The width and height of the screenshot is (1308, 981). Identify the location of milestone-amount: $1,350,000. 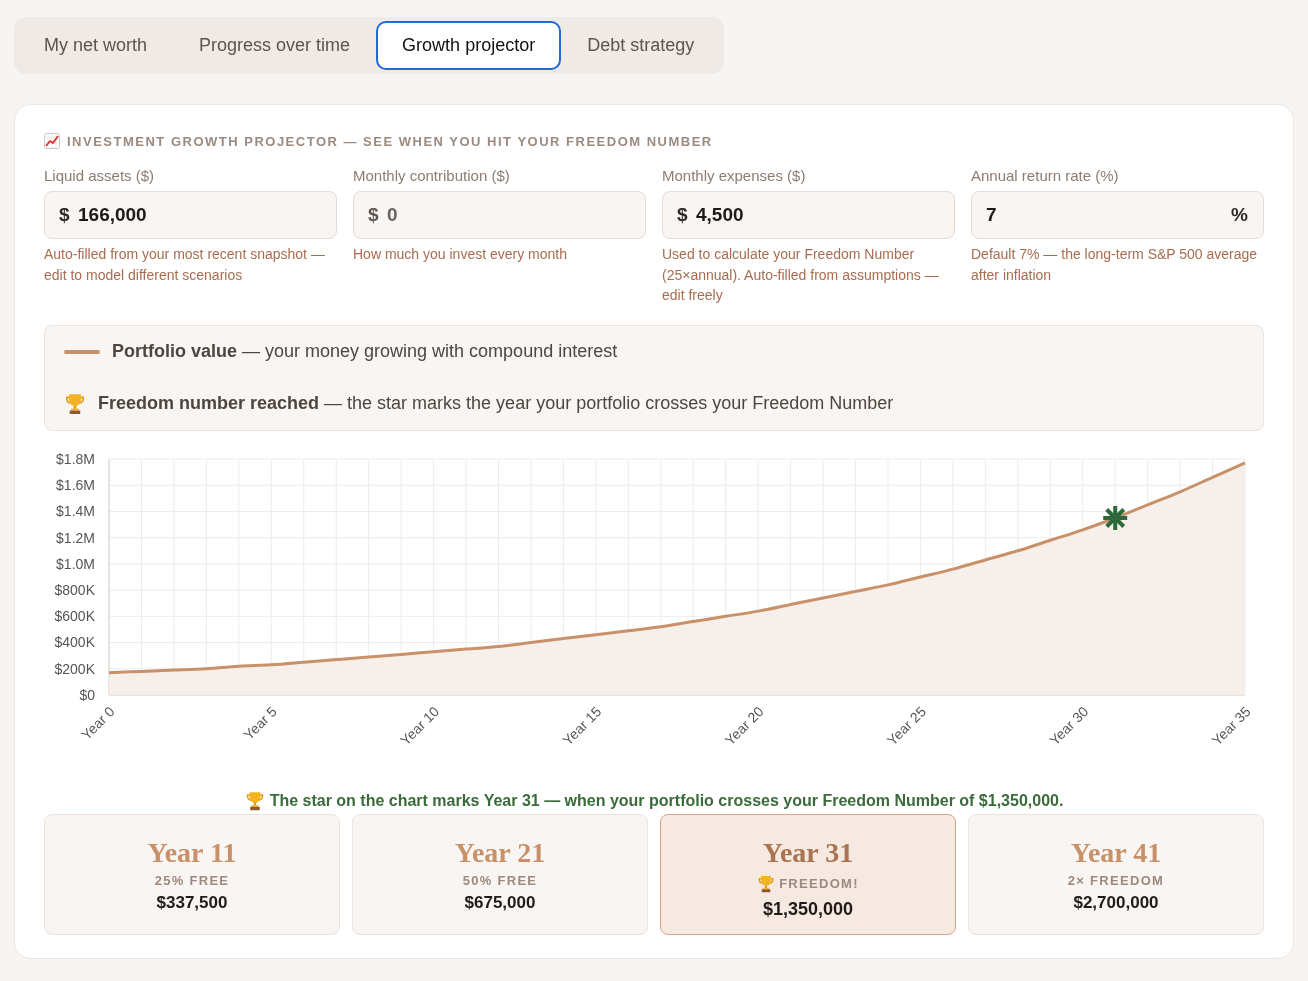
(808, 908).